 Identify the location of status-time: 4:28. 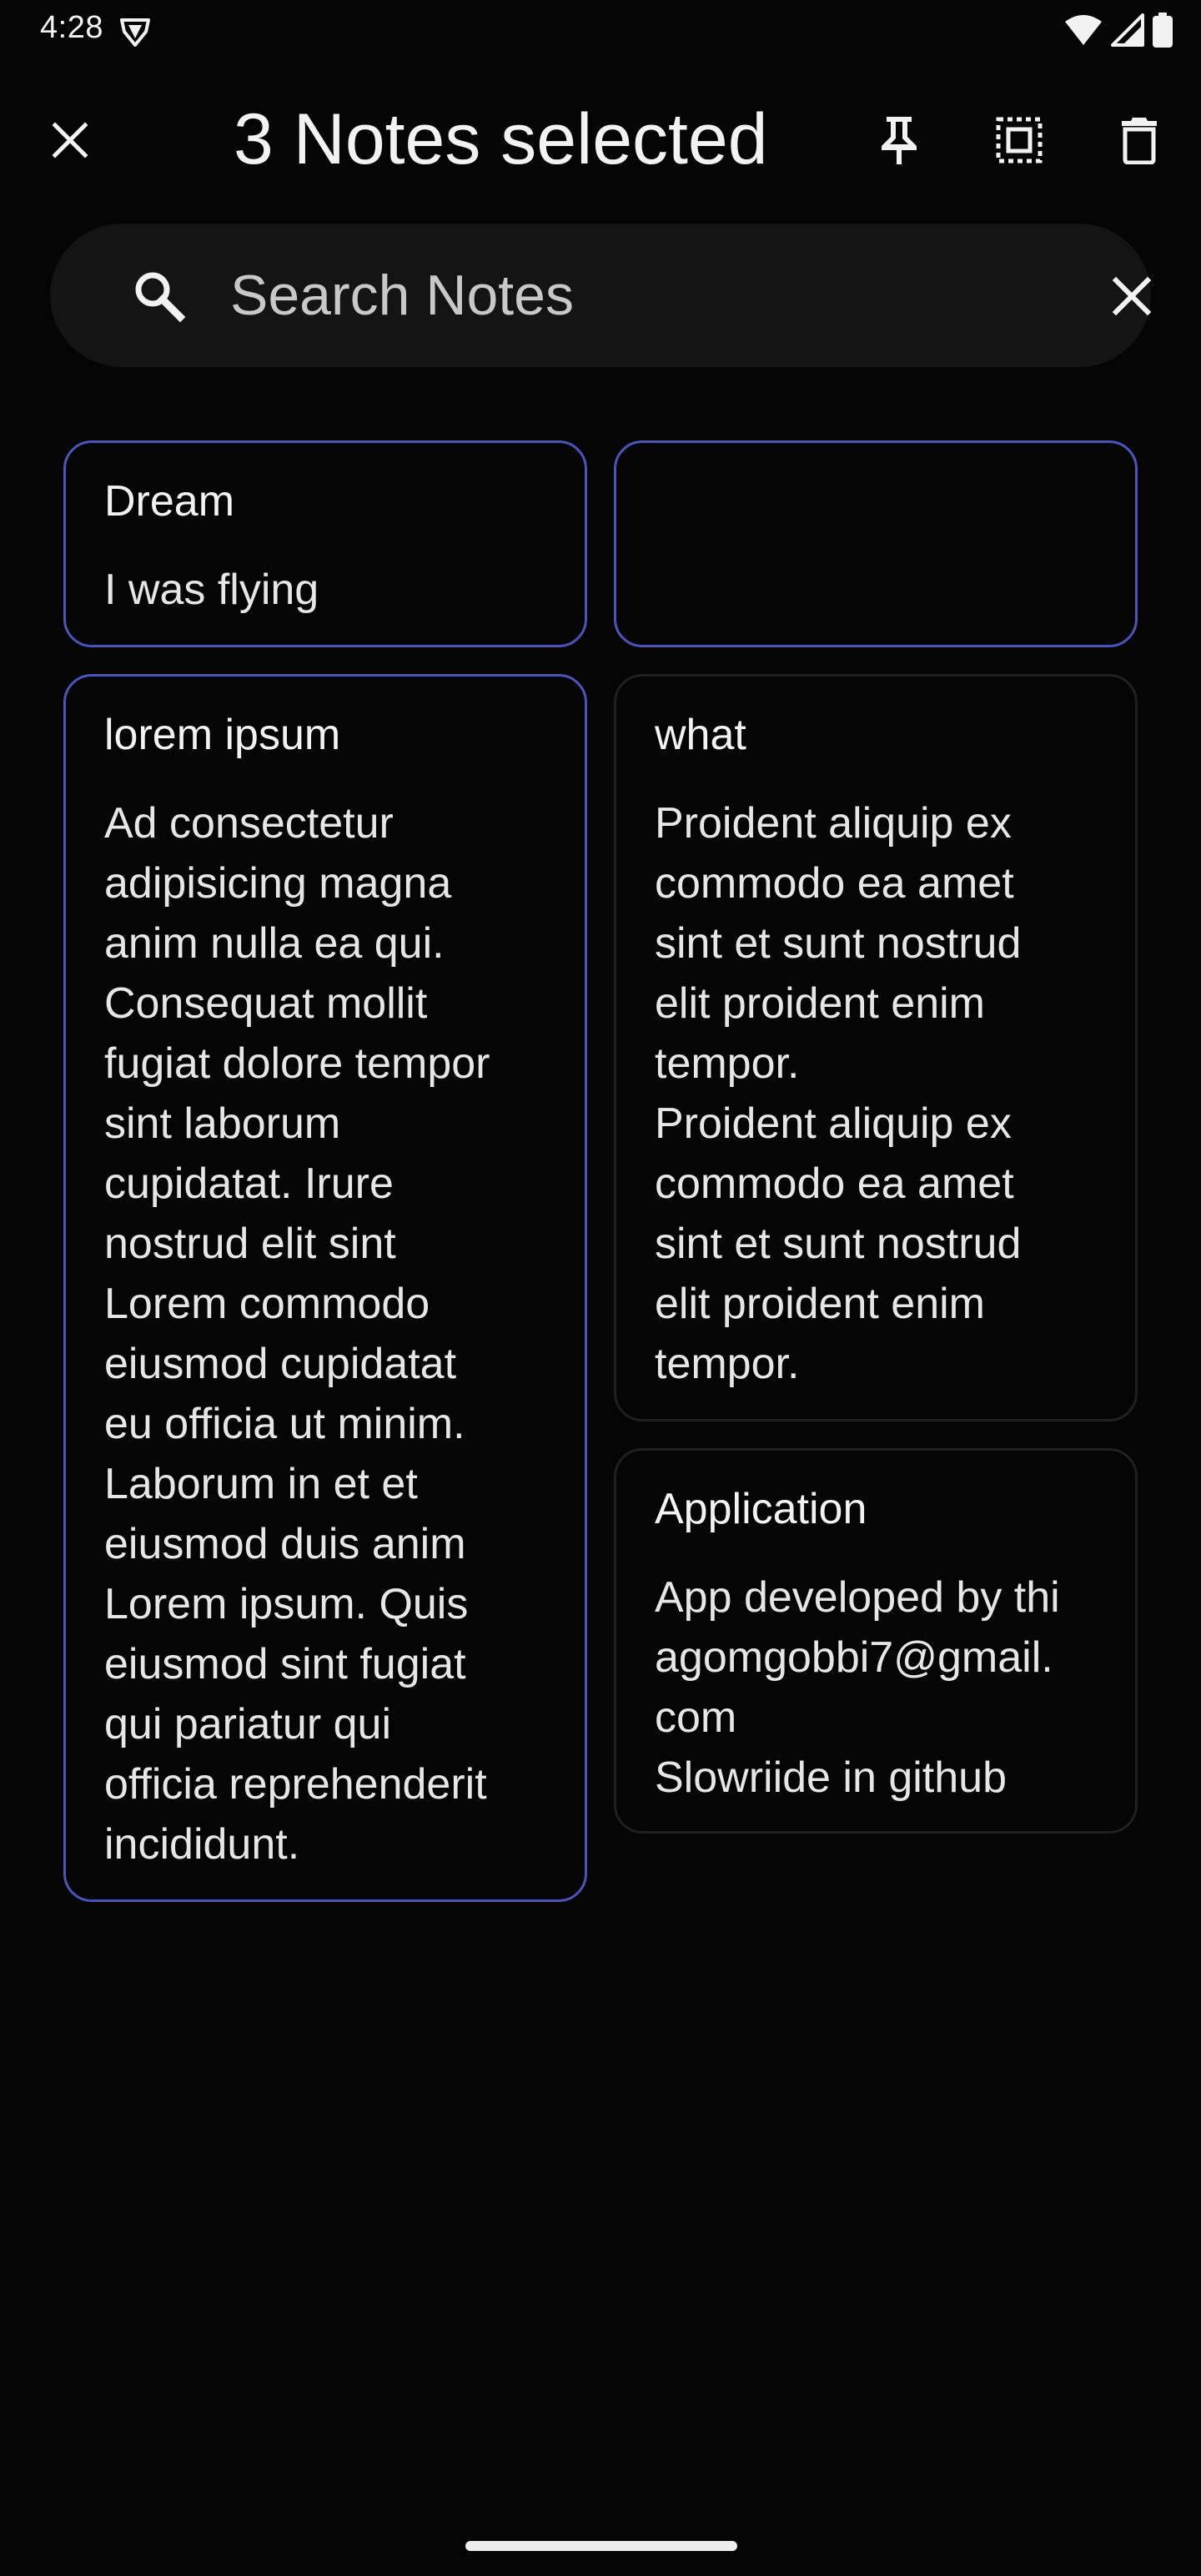
(72, 27).